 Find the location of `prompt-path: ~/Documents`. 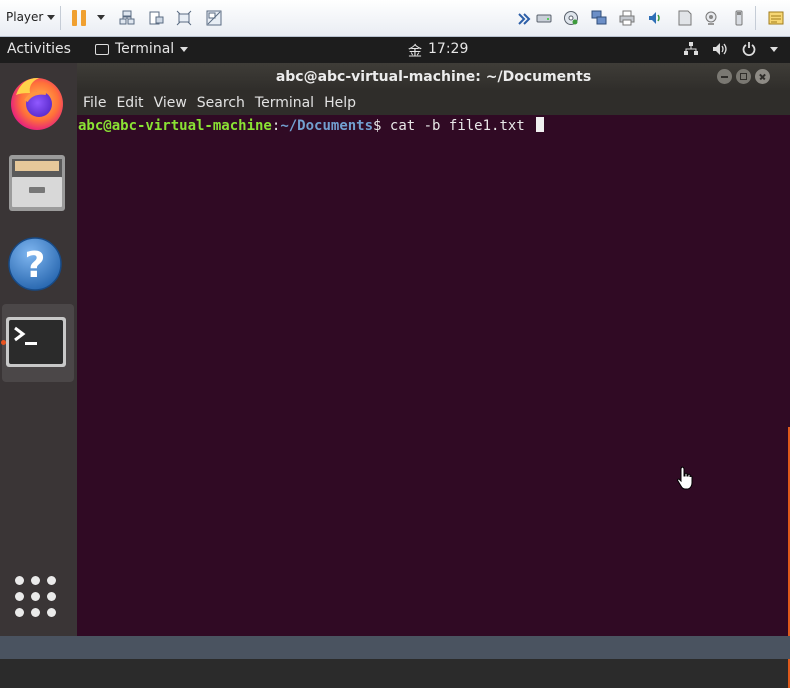

prompt-path: ~/Documents is located at coordinates (327, 126).